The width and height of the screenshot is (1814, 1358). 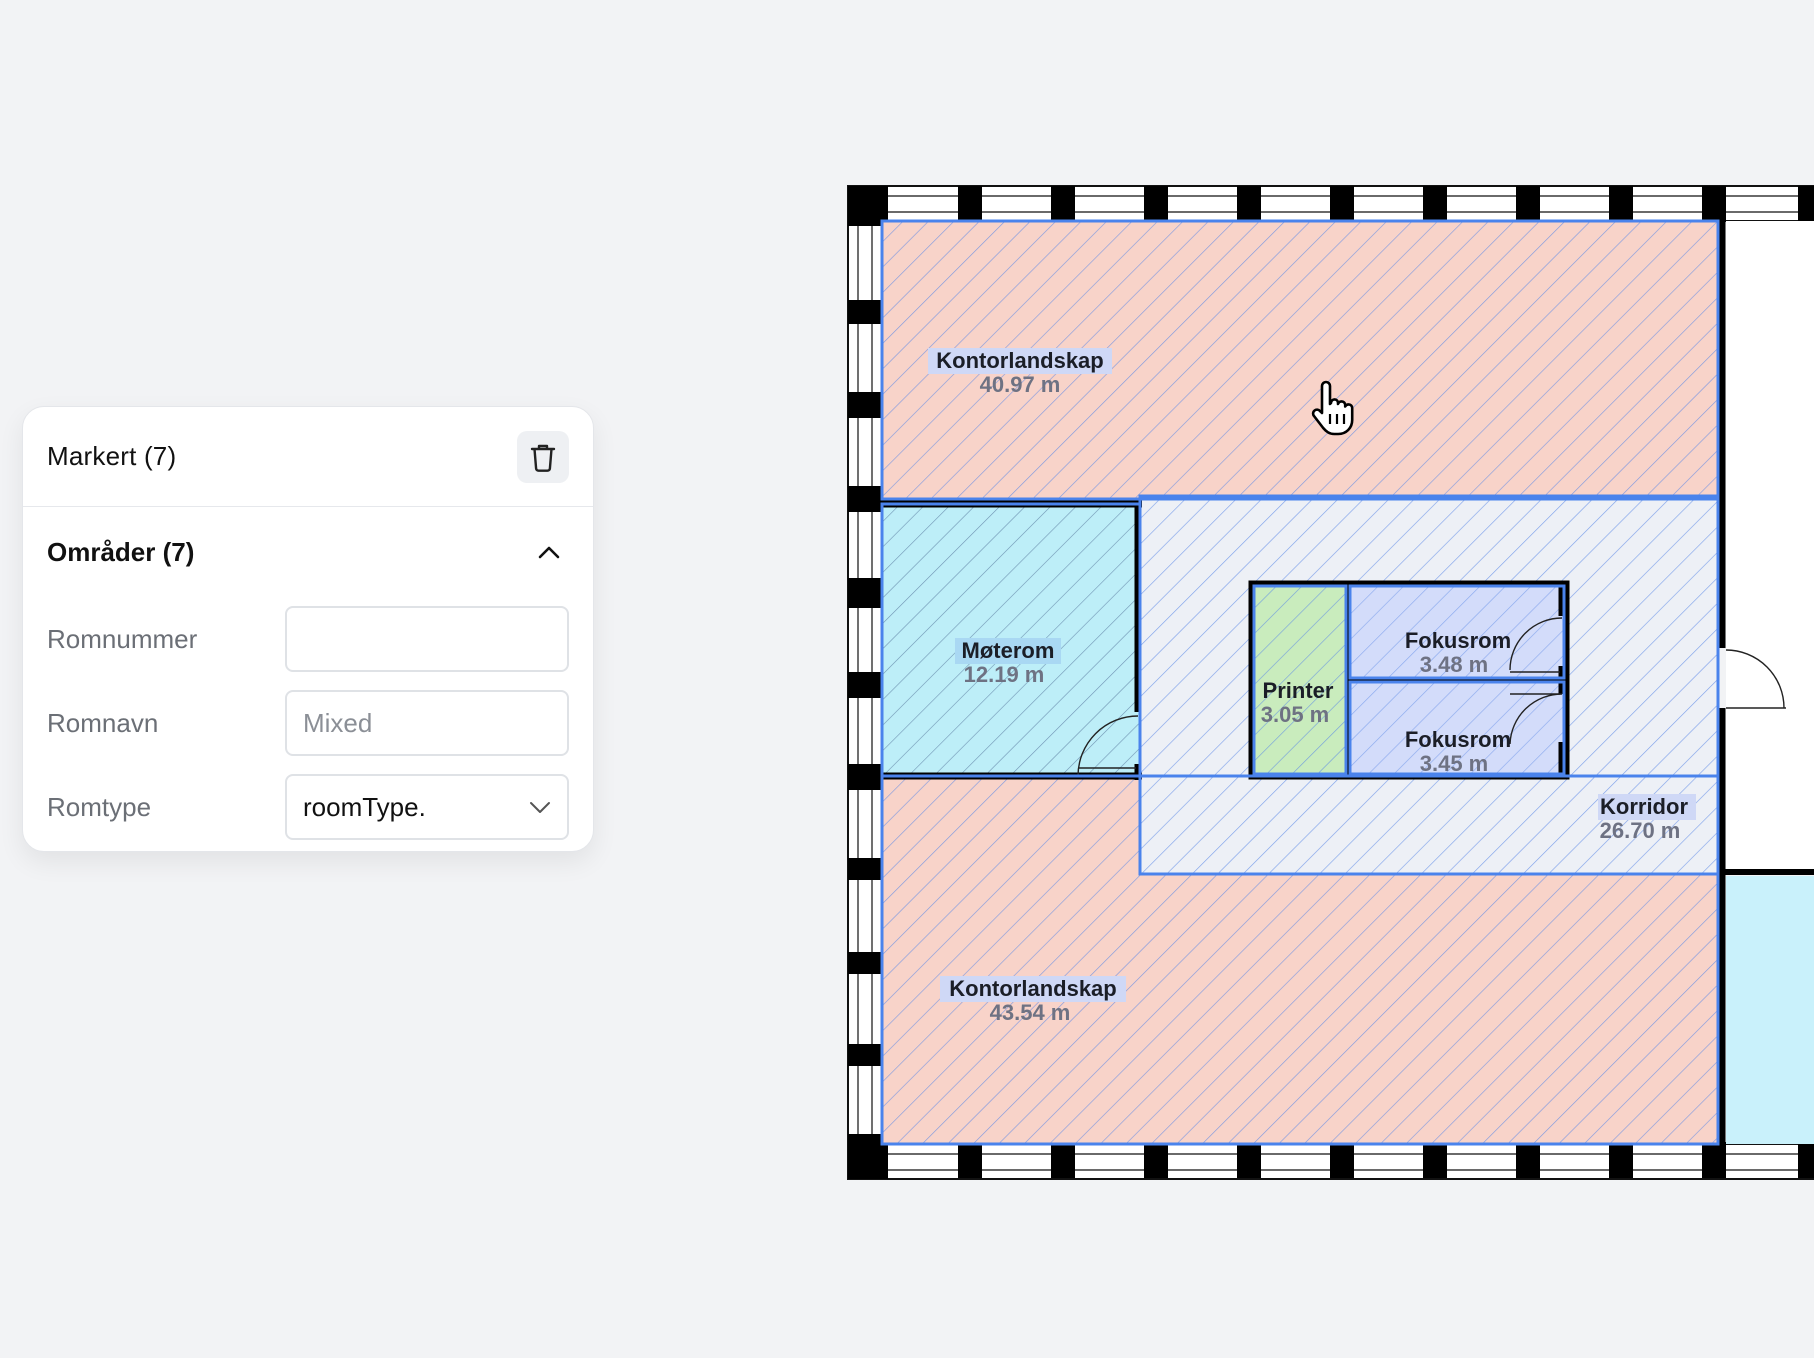 What do you see at coordinates (1644, 806) in the screenshot?
I see `room-name-text: Korridor` at bounding box center [1644, 806].